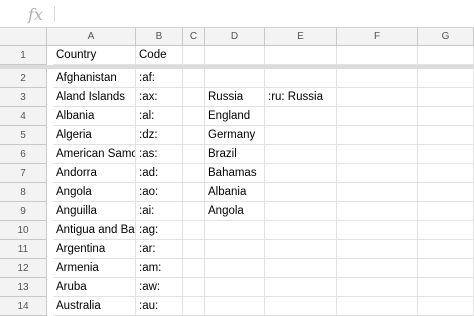  I want to click on row-header-13: 13, so click(23, 287).